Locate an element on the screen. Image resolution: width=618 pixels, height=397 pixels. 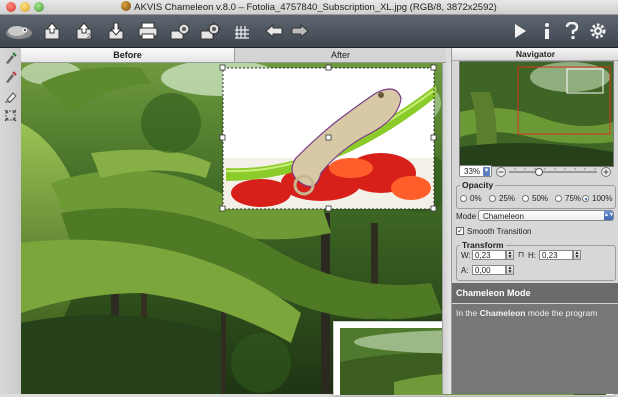
tab-before: Before is located at coordinates (128, 55).